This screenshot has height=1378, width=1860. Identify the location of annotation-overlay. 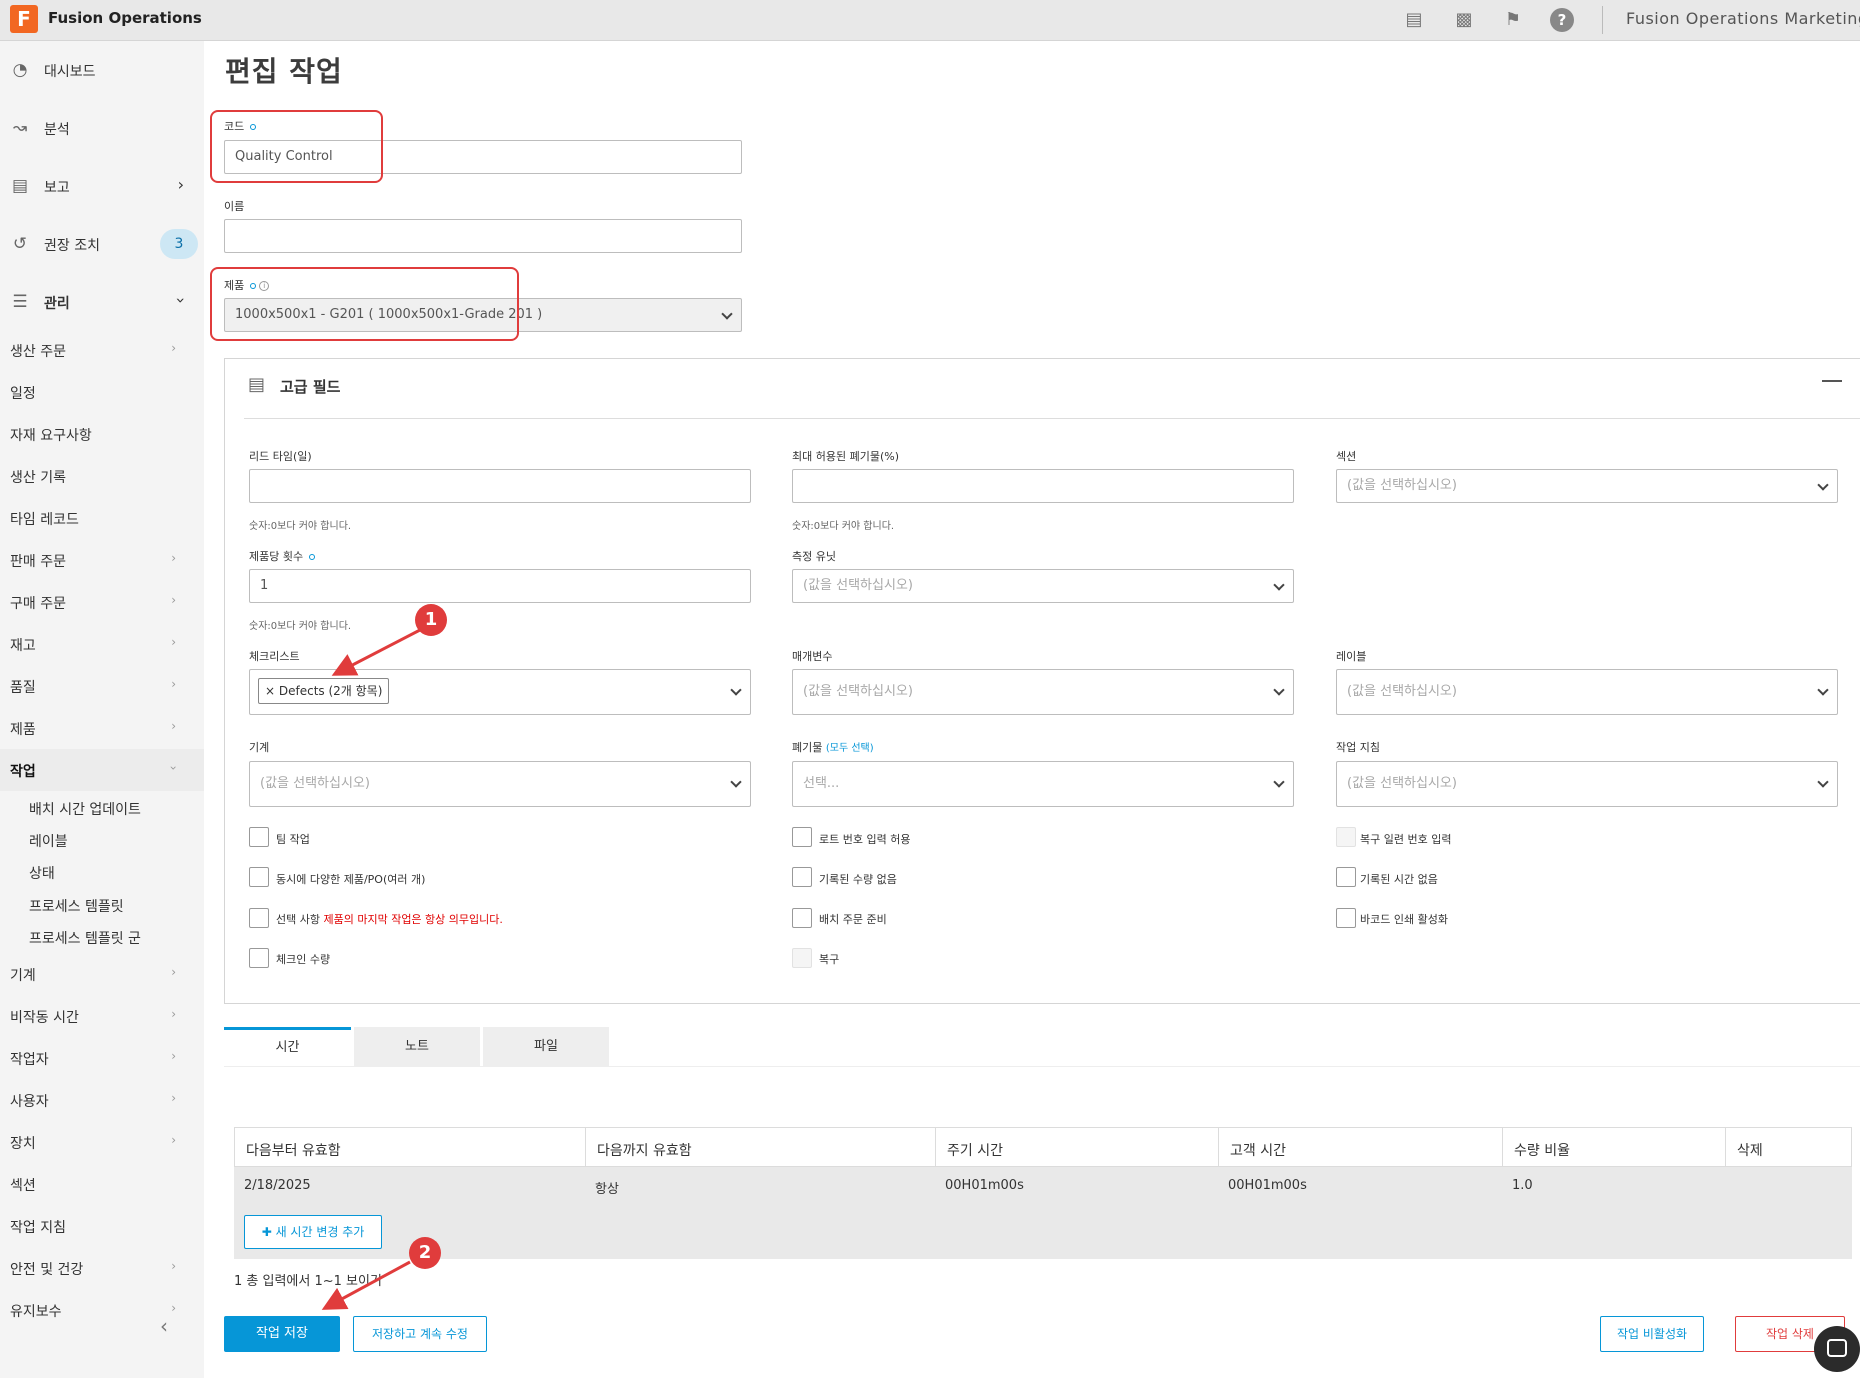
(371, 969).